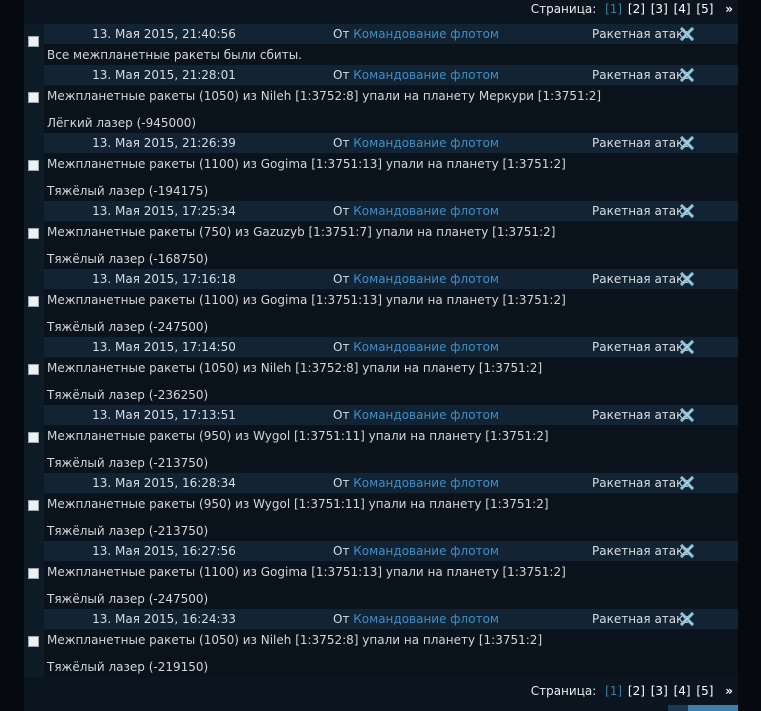  I want to click on message-date: 13. Мая 2015, 21:28:01, so click(164, 75).